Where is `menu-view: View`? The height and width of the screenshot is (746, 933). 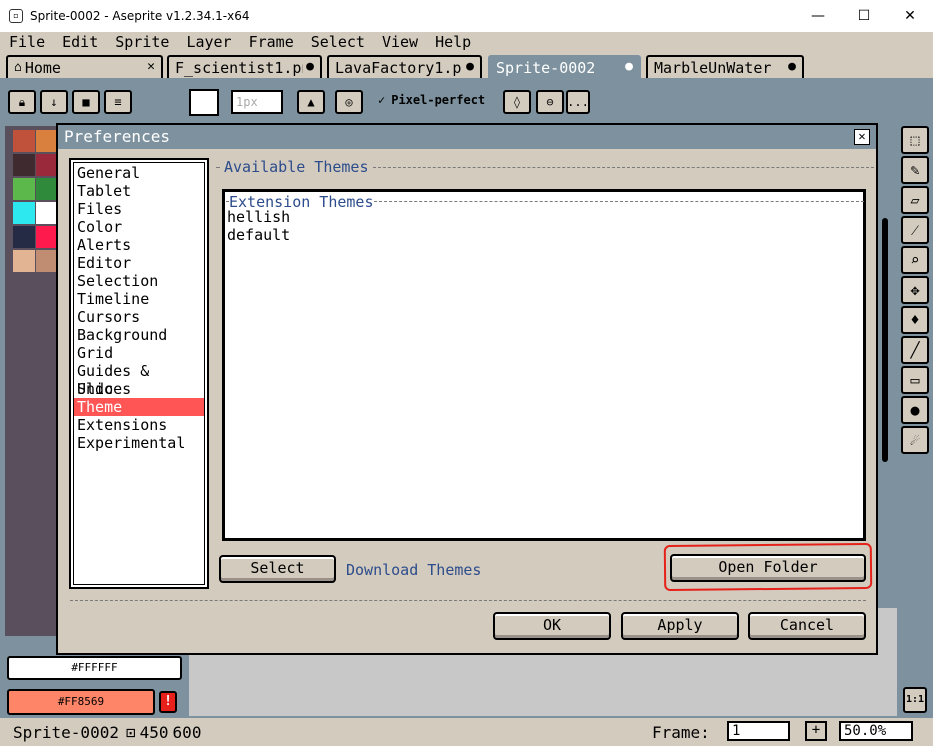
menu-view: View is located at coordinates (399, 42).